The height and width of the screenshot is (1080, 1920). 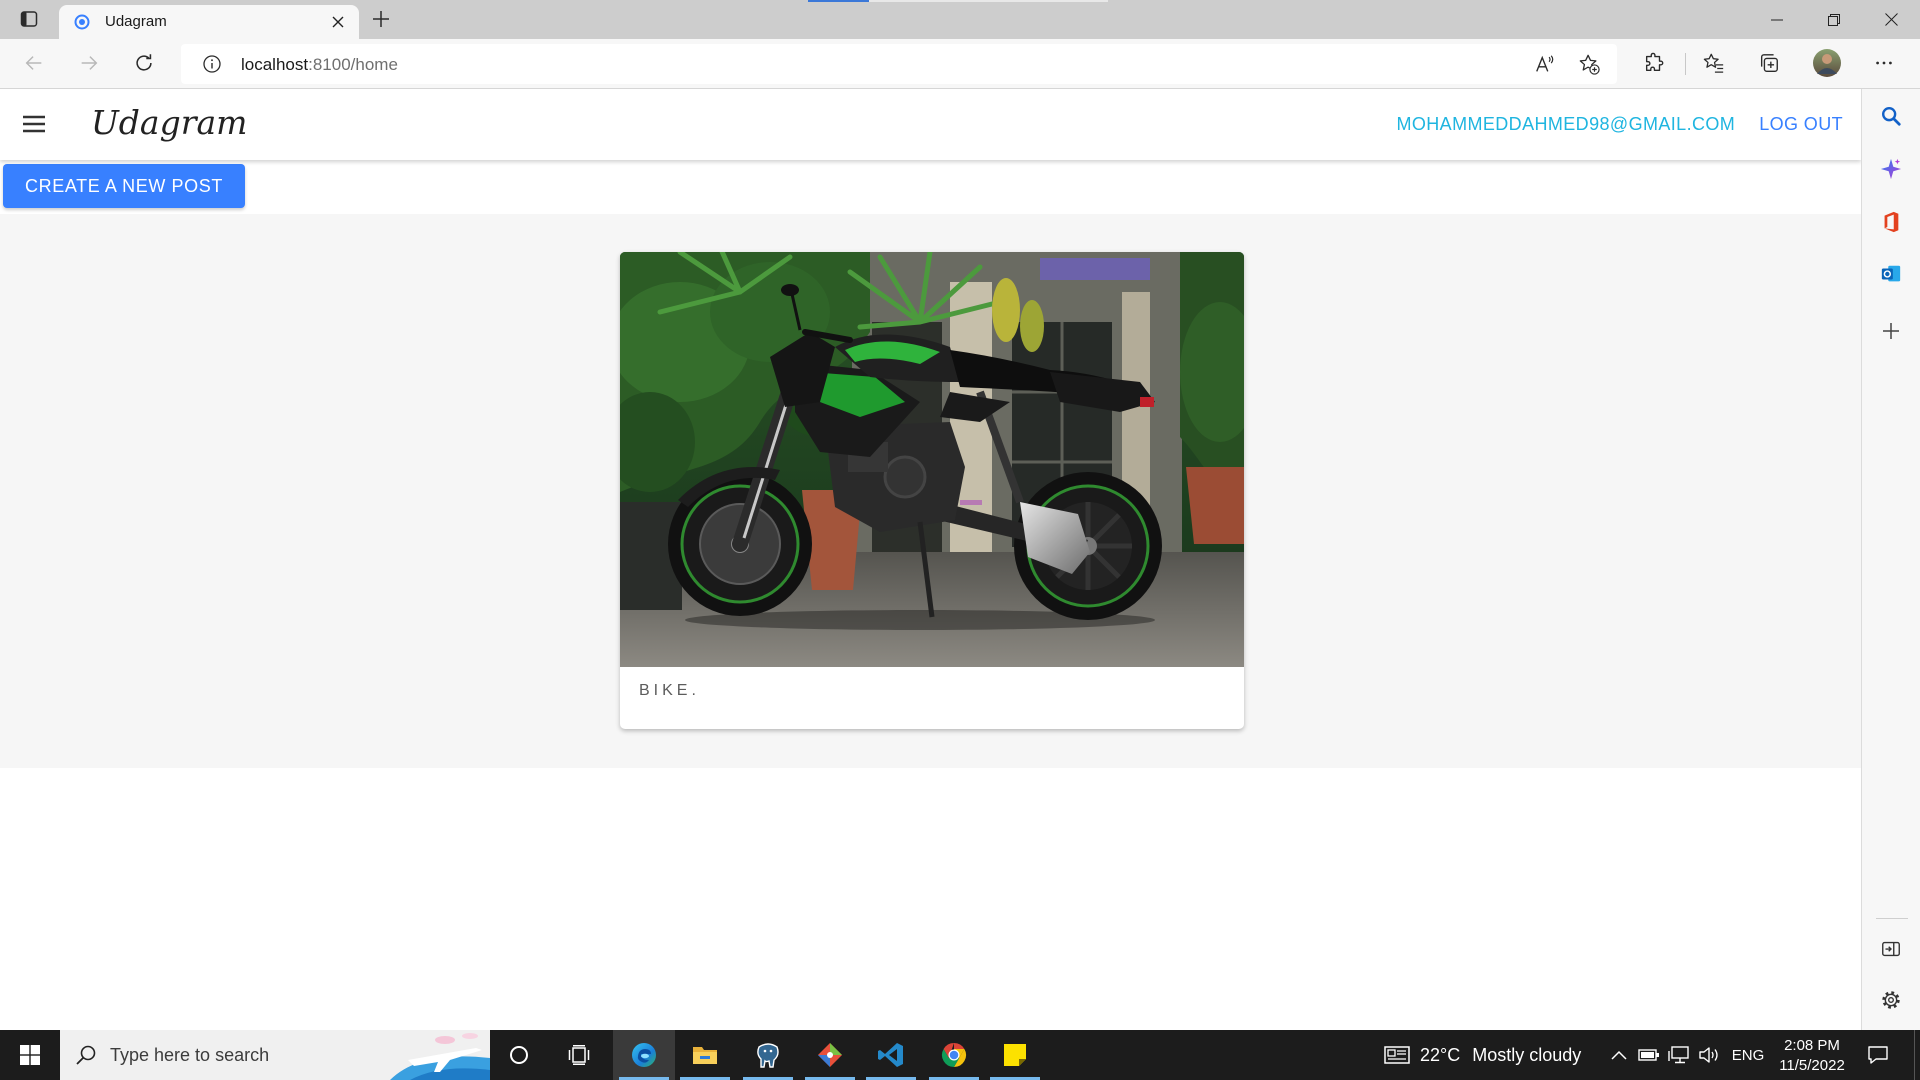 I want to click on clock-time: 2:08 PM, so click(x=1812, y=1045).